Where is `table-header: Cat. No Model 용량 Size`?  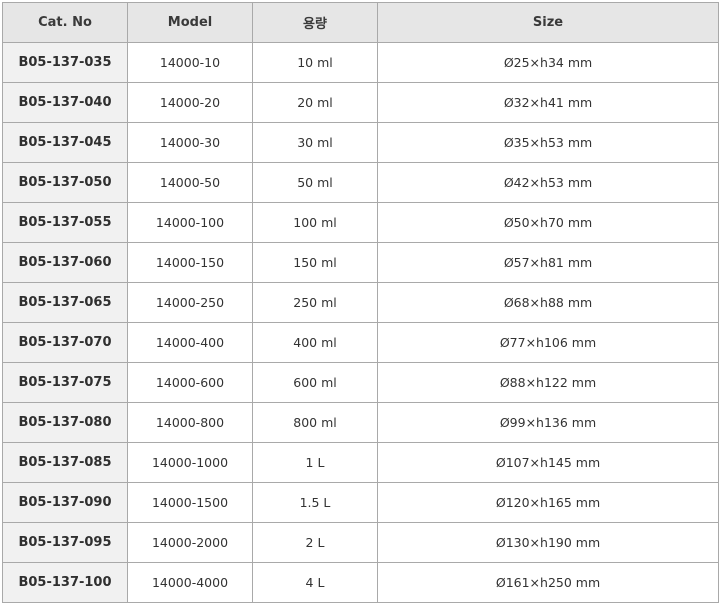
table-header: Cat. No Model 용량 Size is located at coordinates (360, 22).